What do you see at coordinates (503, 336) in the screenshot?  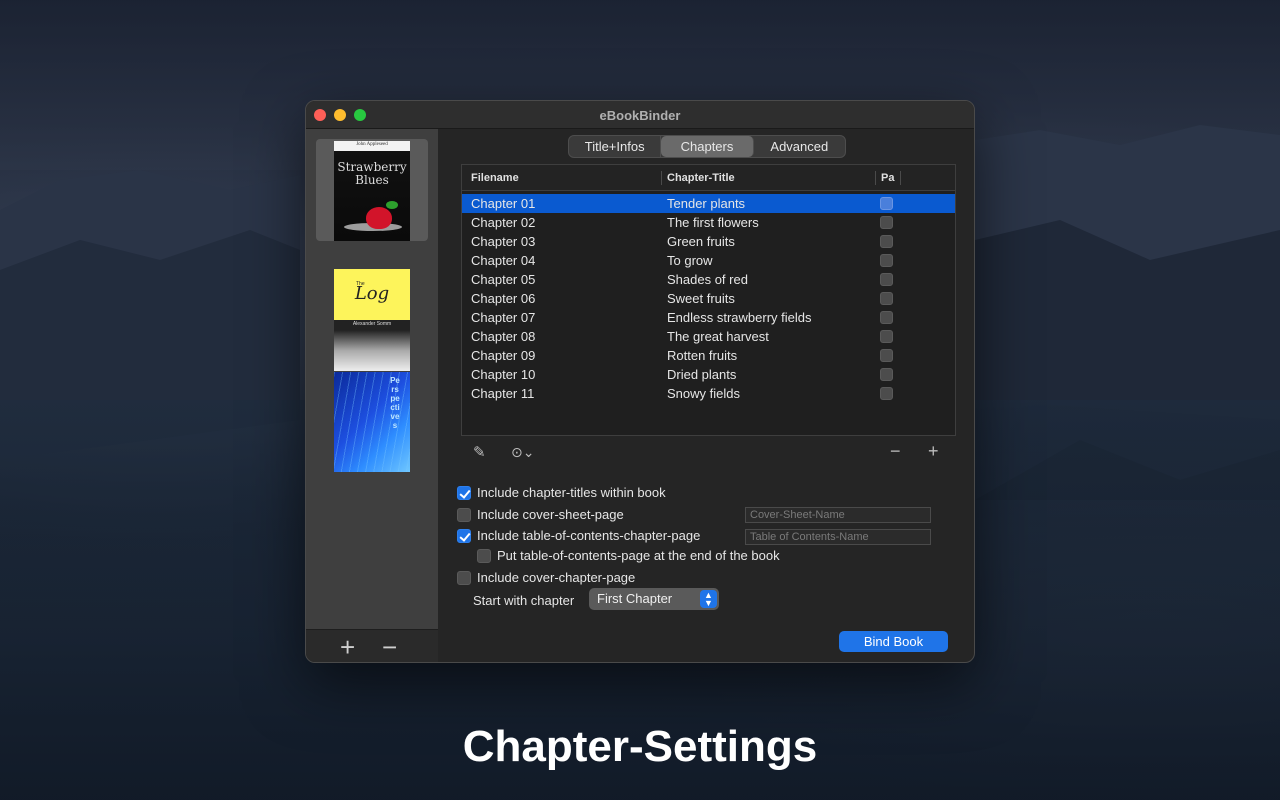 I see `row-filename: Chapter 08` at bounding box center [503, 336].